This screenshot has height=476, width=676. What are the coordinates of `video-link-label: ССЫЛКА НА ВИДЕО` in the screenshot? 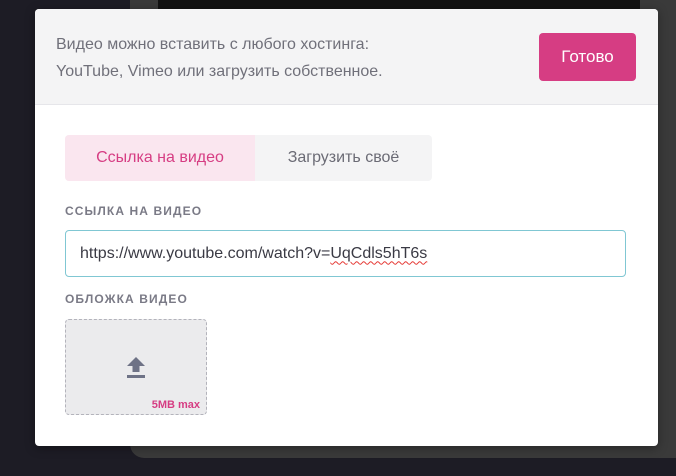 It's located at (134, 211).